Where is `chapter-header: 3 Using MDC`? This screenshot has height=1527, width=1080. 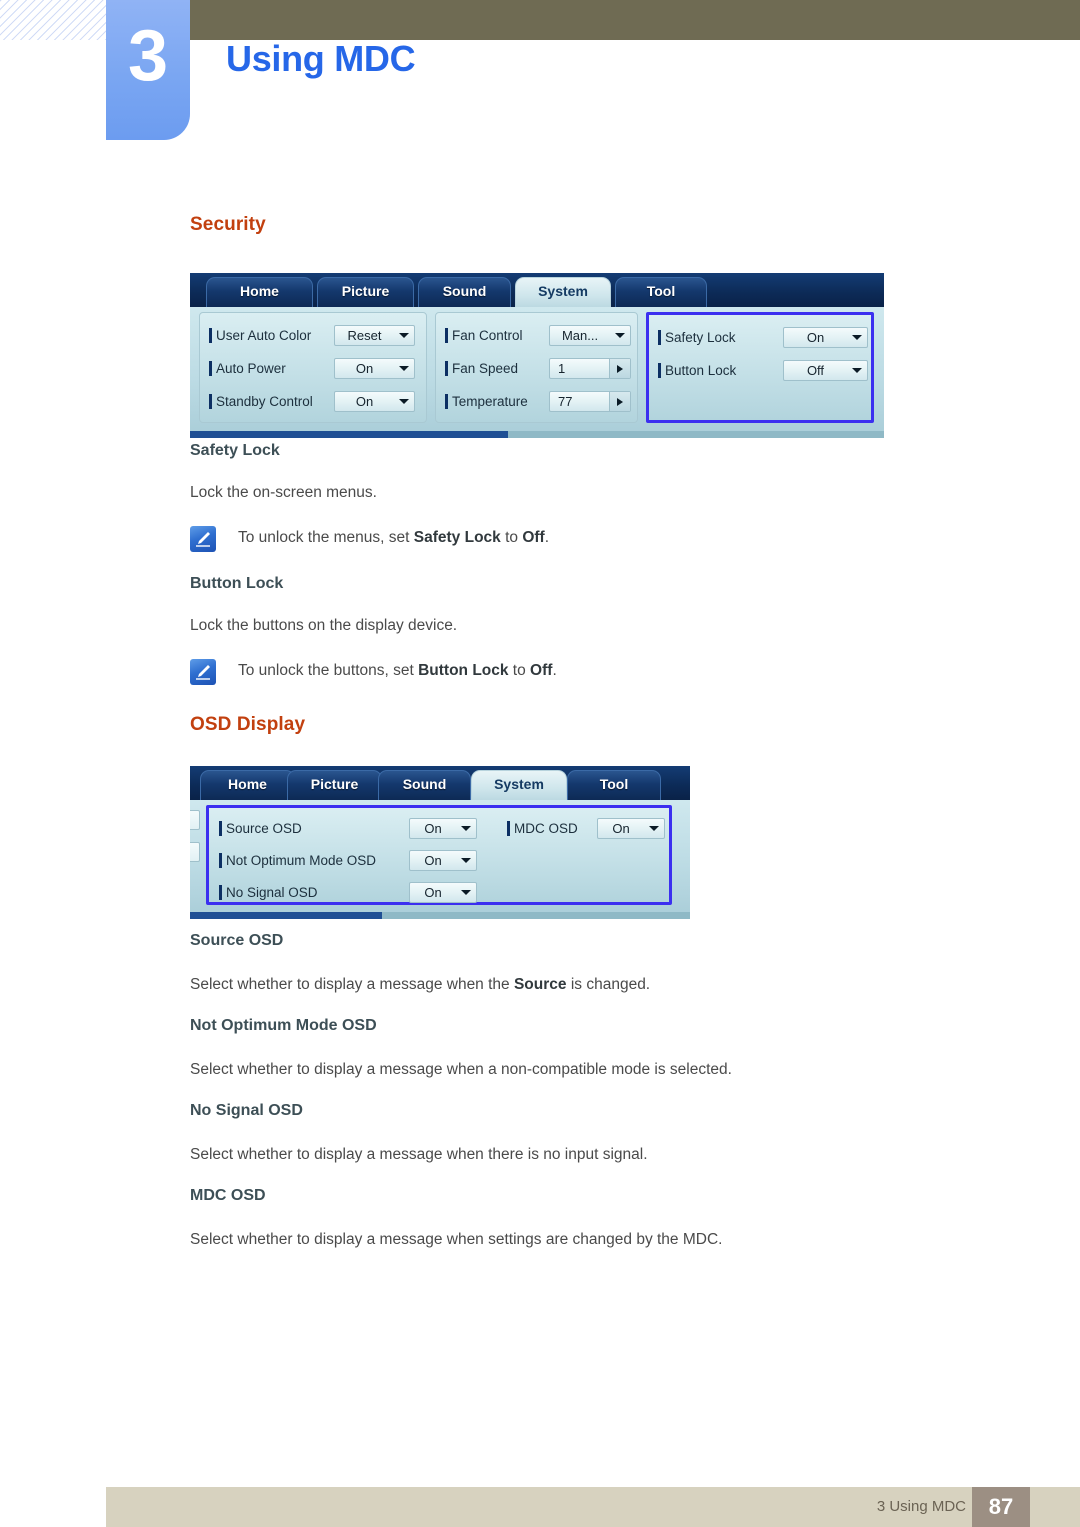 chapter-header: 3 Using MDC is located at coordinates (540, 76).